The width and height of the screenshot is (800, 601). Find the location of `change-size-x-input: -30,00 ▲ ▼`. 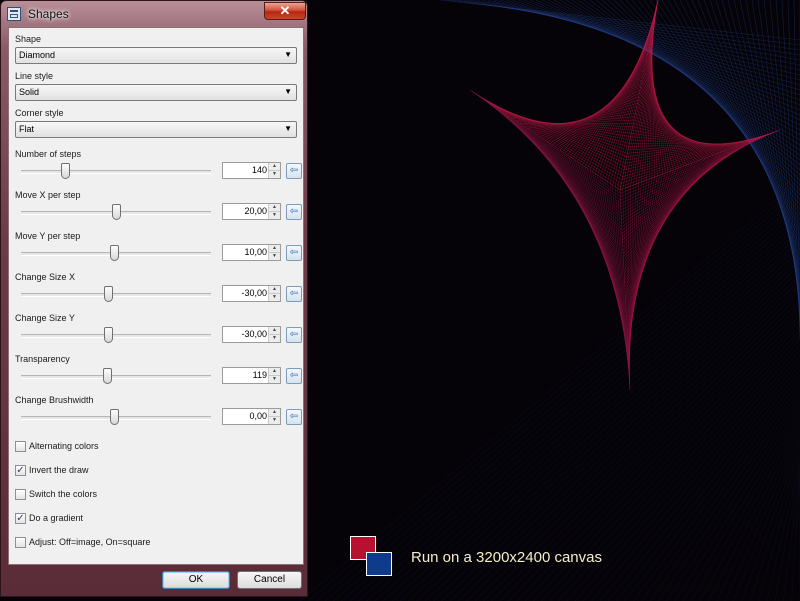

change-size-x-input: -30,00 ▲ ▼ is located at coordinates (251, 293).